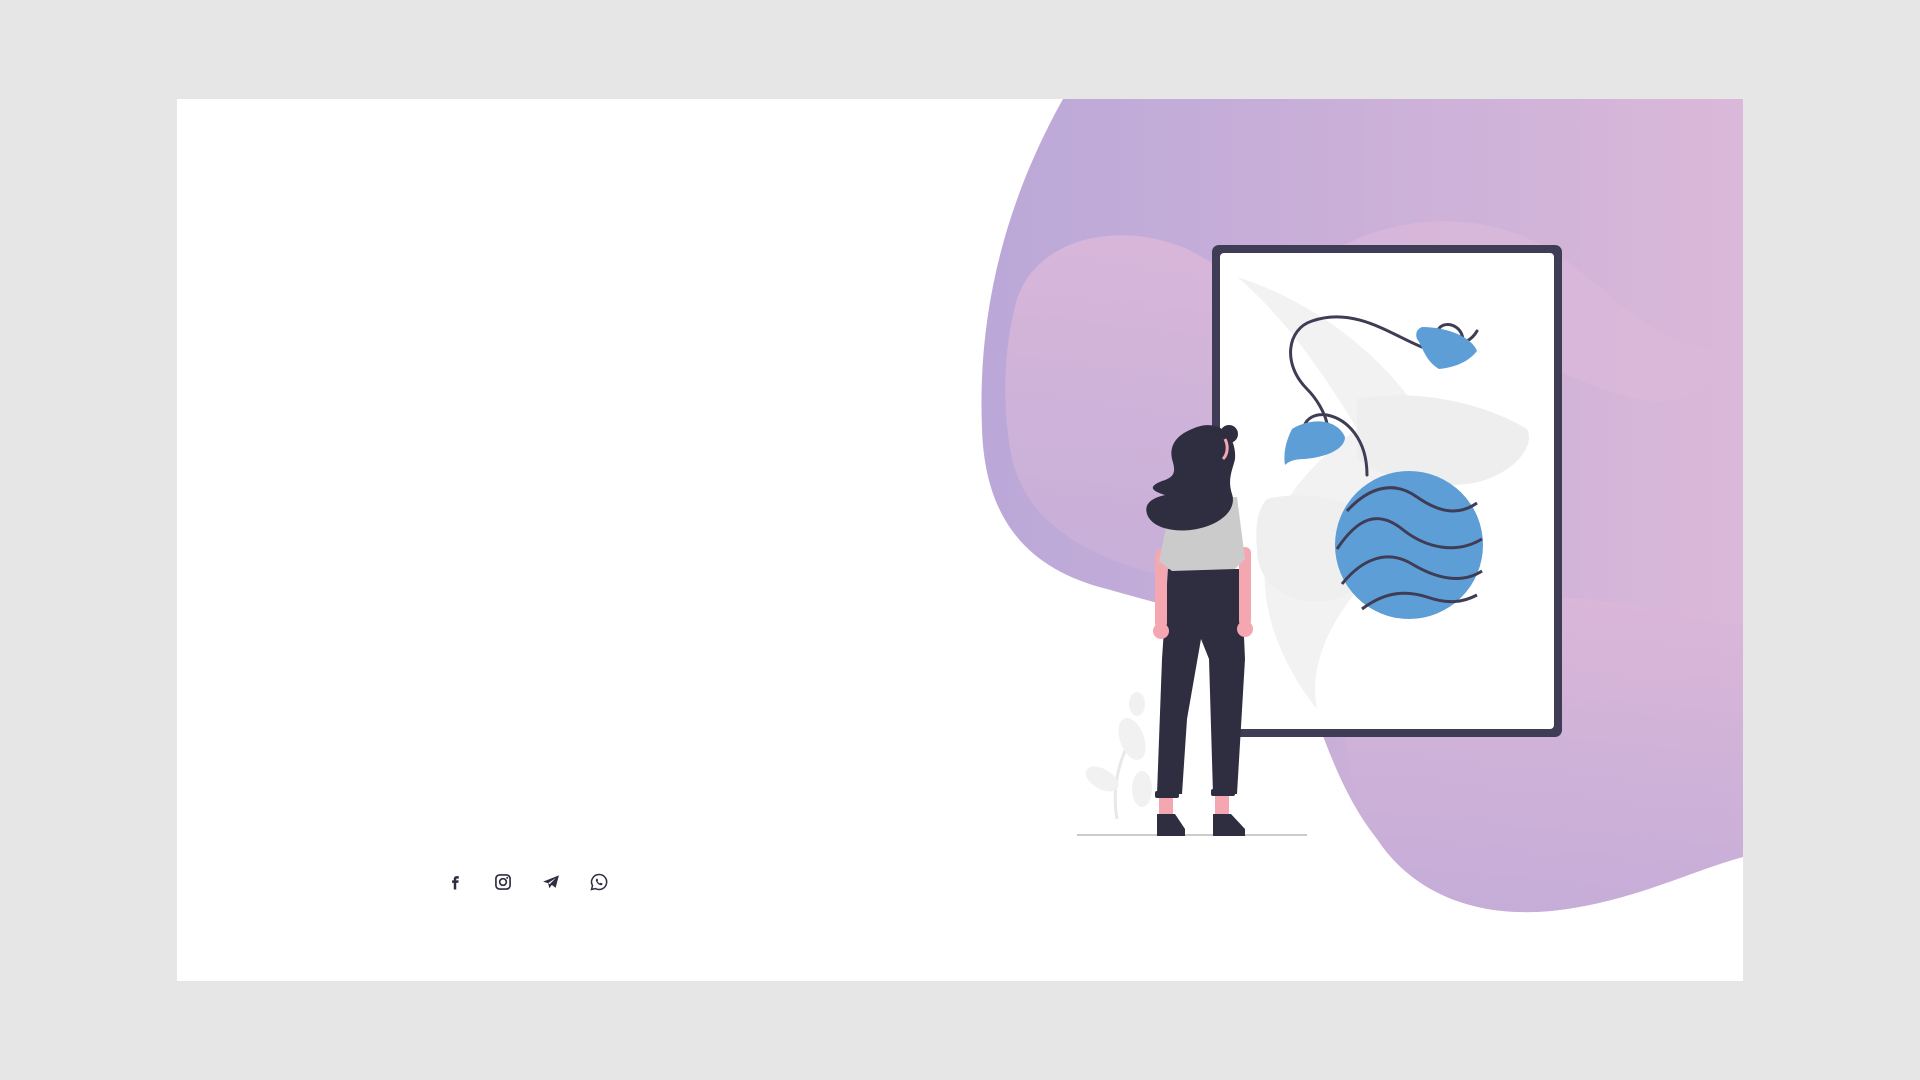  Describe the element at coordinates (1319, 540) in the screenshot. I see `woman-looking-at-art-illustration` at that location.